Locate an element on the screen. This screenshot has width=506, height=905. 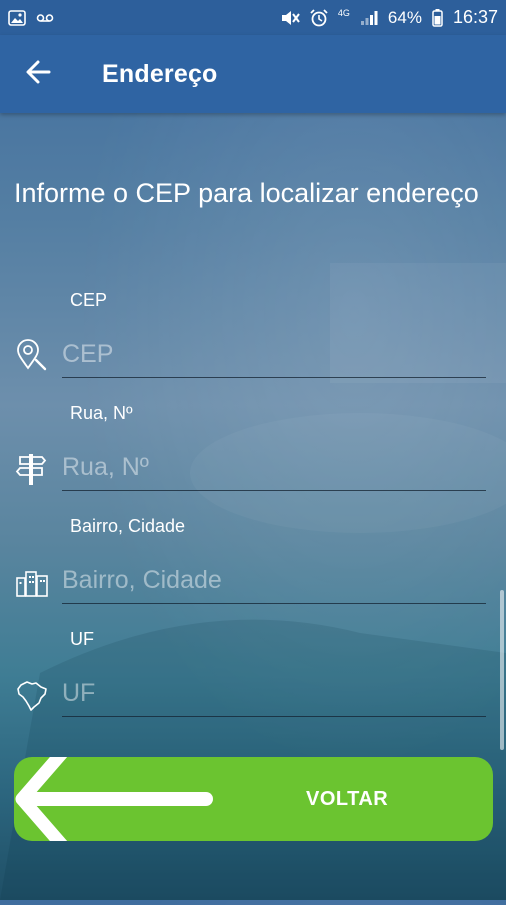
page-title: Endereço is located at coordinates (160, 73).